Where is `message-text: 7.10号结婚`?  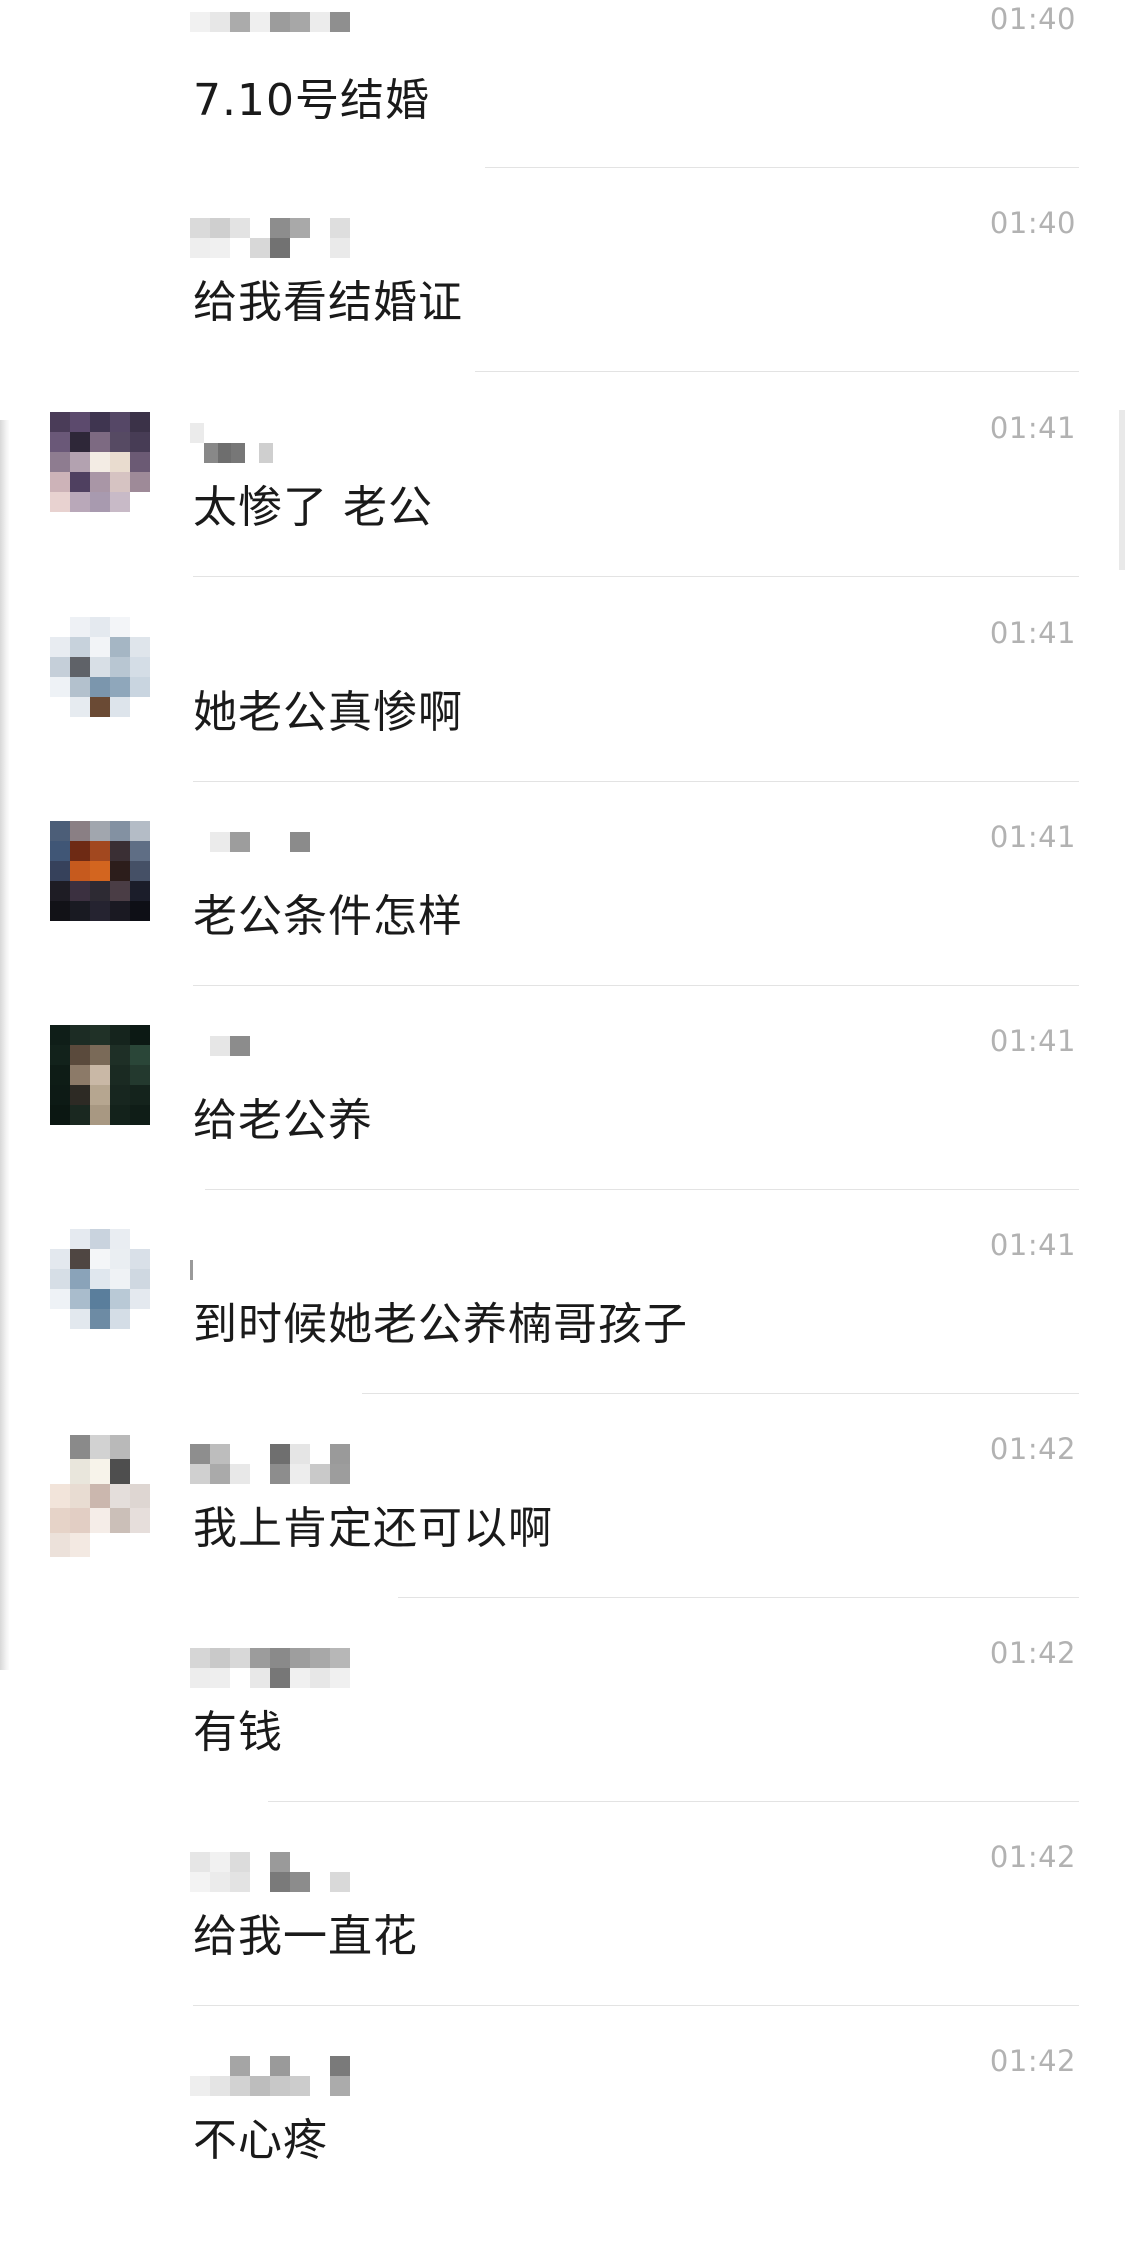 message-text: 7.10号结婚 is located at coordinates (311, 100).